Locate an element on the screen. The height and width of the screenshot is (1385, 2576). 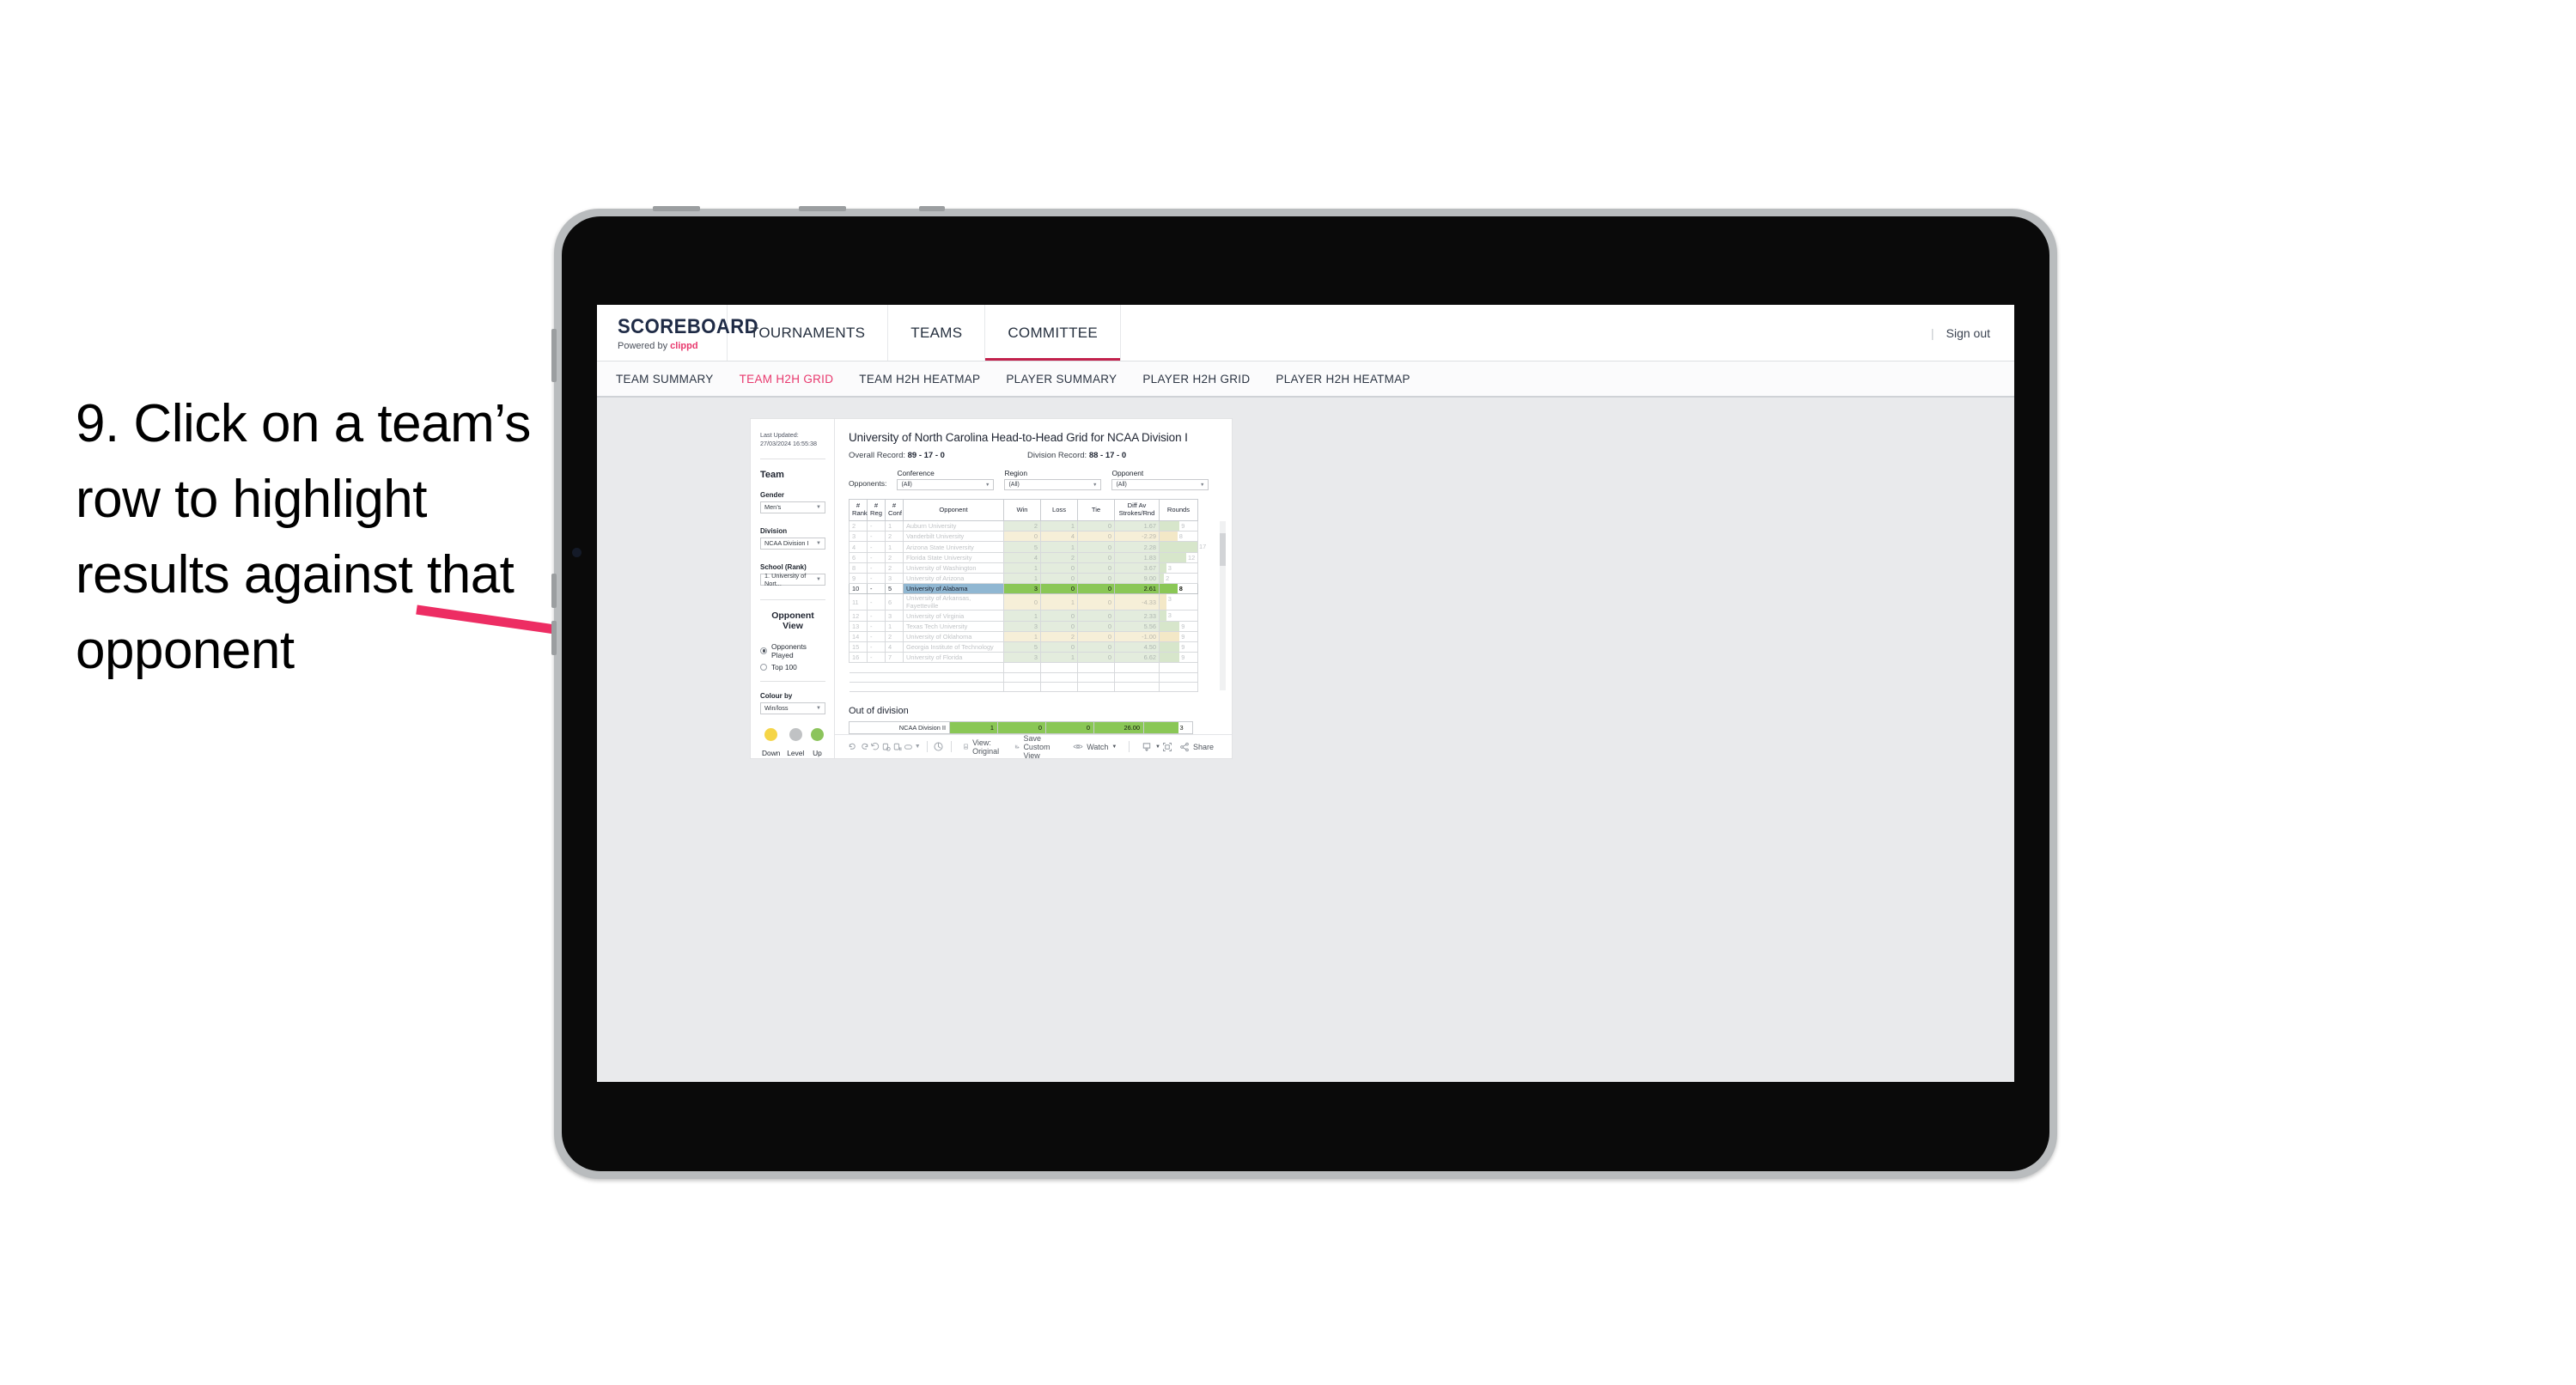
table-row: 14-2 University of Oklahoma 1 2 0 -1.00 9 is located at coordinates (1023, 636).